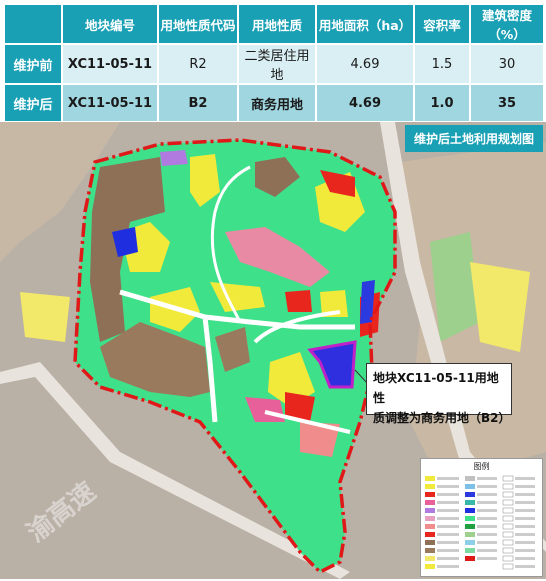 The width and height of the screenshot is (546, 581). I want to click on table-header-row: 地块编号 用地性质代码 用地性质 用地面积（ha） 容积率 建筑密度（%）, so click(274, 24).